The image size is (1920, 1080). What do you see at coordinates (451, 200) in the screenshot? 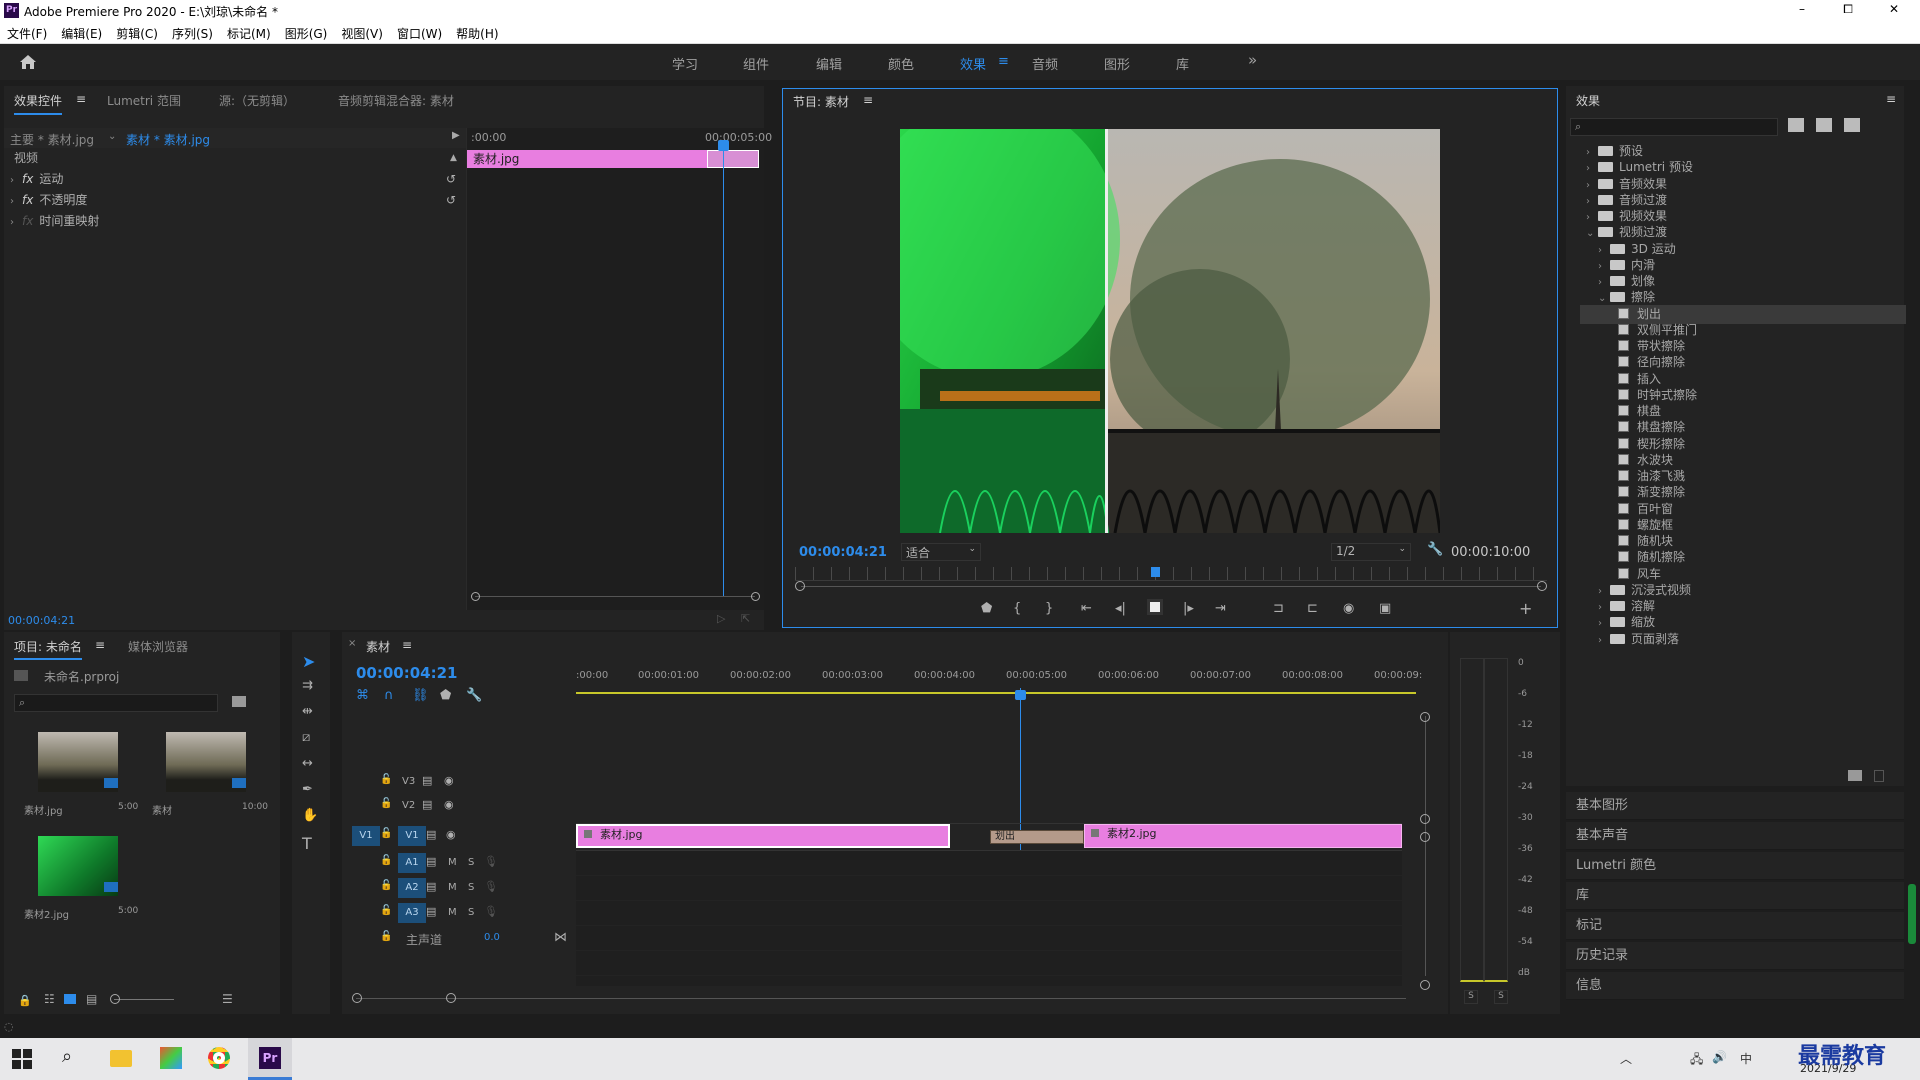
I see `reset-icon: ↺` at bounding box center [451, 200].